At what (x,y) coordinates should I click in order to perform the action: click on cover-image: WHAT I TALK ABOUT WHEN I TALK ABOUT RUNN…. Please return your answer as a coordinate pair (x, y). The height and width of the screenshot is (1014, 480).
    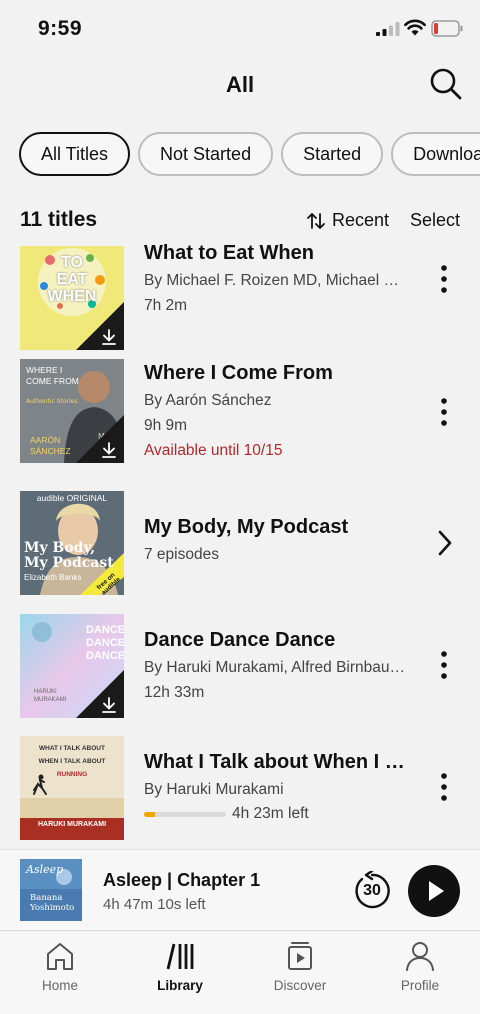
    Looking at the image, I should click on (72, 788).